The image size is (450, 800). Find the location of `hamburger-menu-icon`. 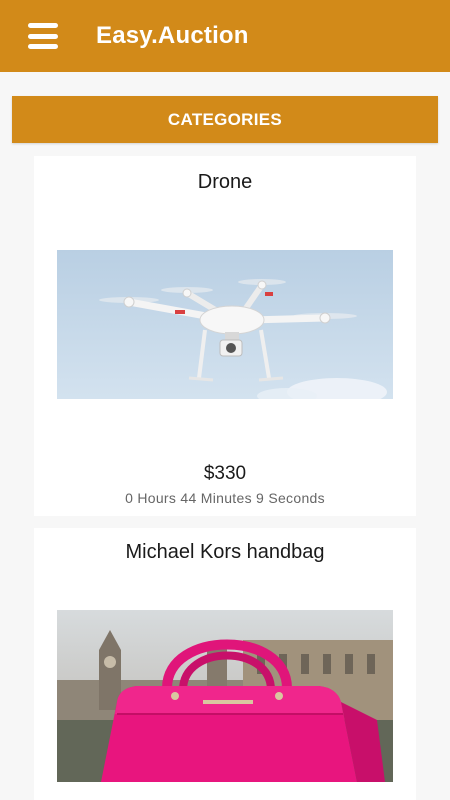

hamburger-menu-icon is located at coordinates (43, 36).